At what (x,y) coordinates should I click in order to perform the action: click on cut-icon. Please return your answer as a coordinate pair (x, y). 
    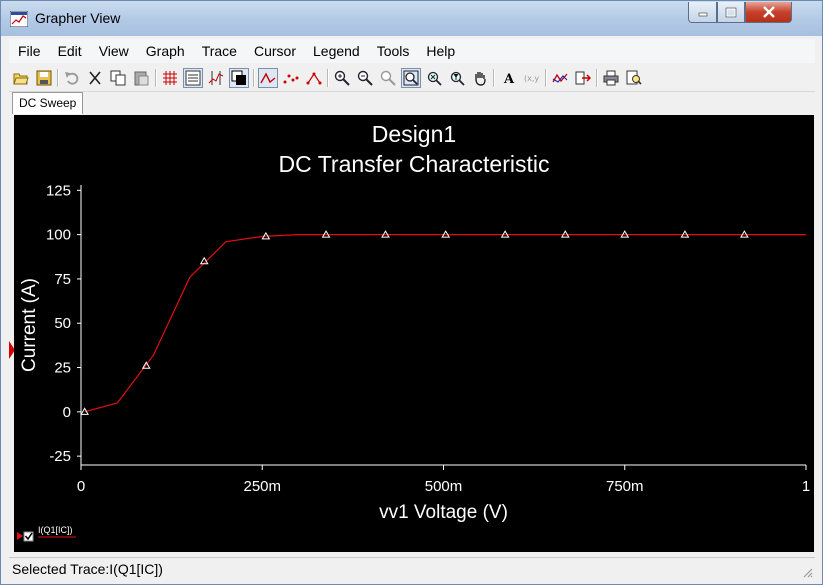
    Looking at the image, I should click on (95, 78).